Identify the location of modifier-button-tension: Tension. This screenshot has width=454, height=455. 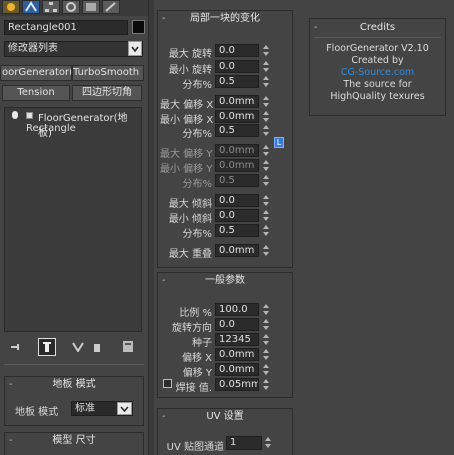
(36, 93).